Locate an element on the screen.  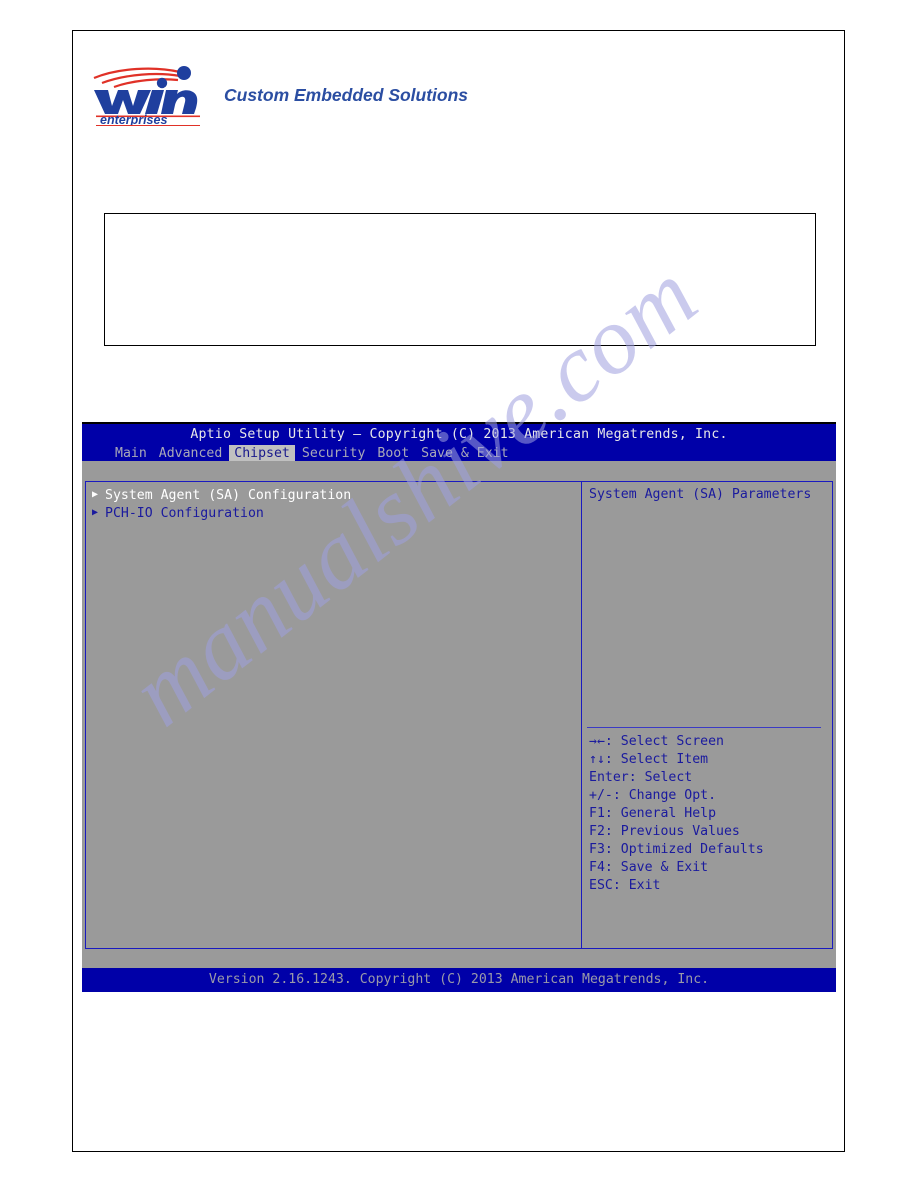
key-legend-select-screen: →←: Select Screen is located at coordinates (656, 741).